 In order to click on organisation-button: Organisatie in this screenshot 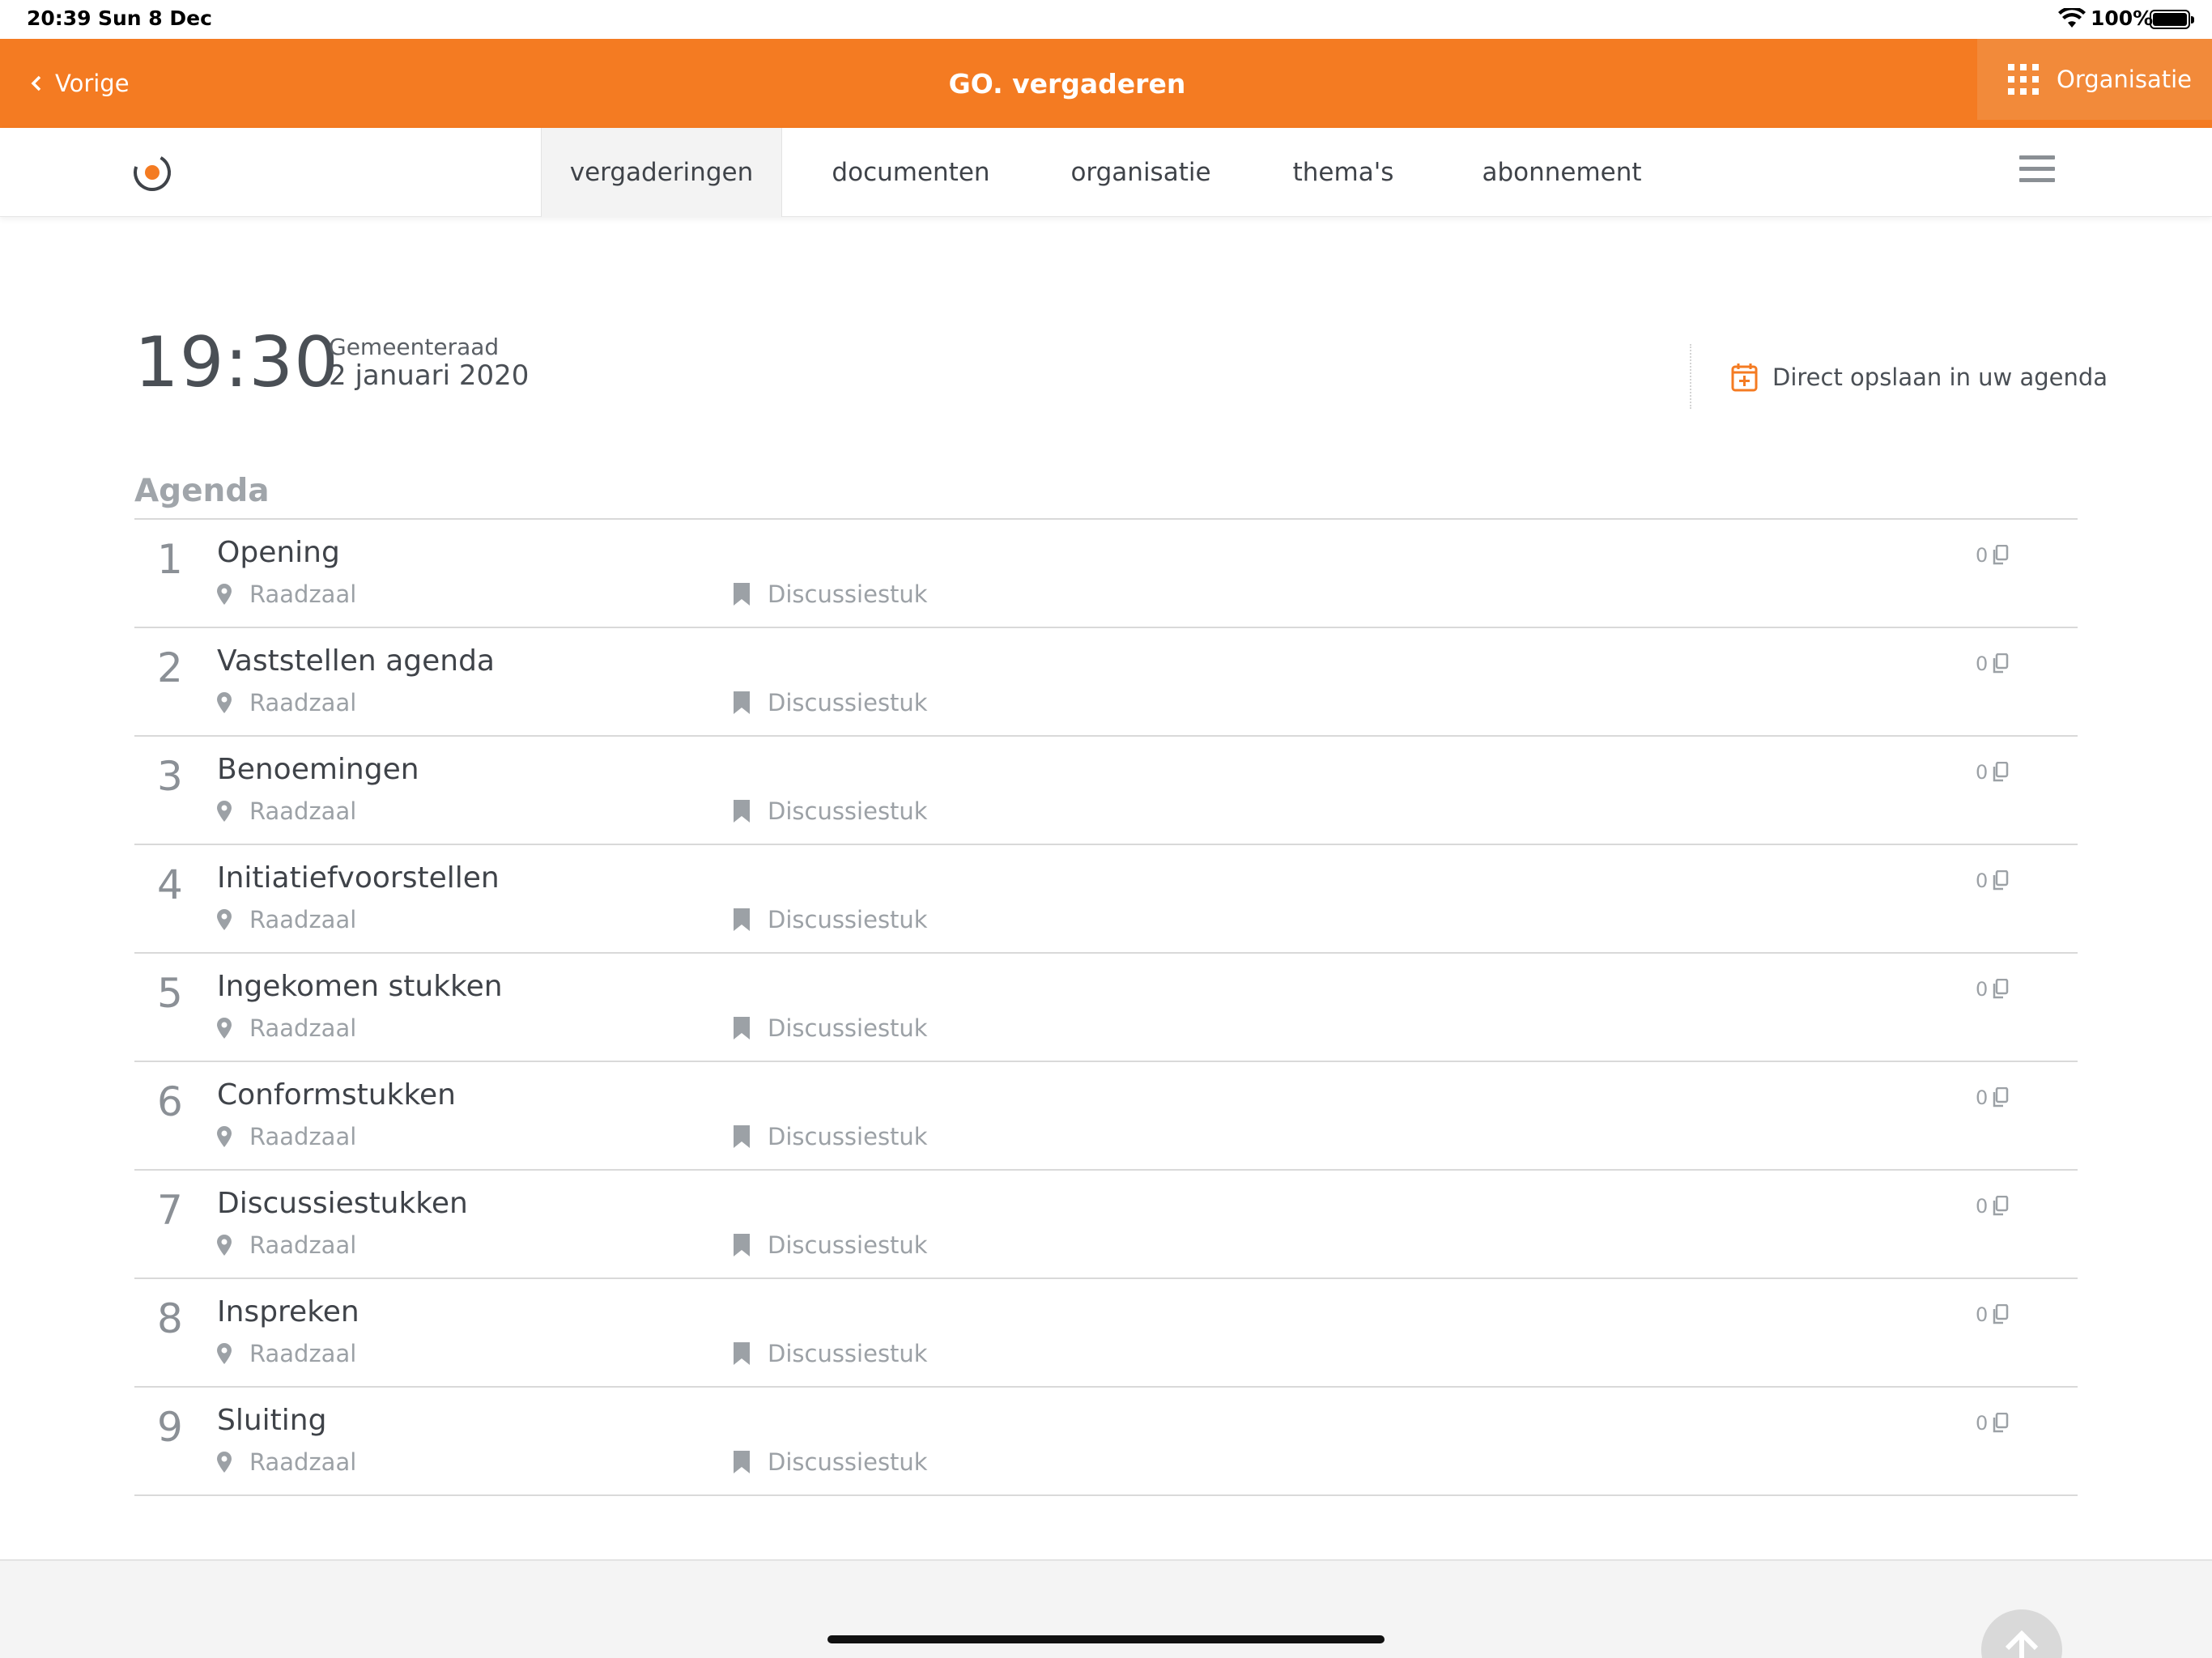, I will do `click(2095, 79)`.